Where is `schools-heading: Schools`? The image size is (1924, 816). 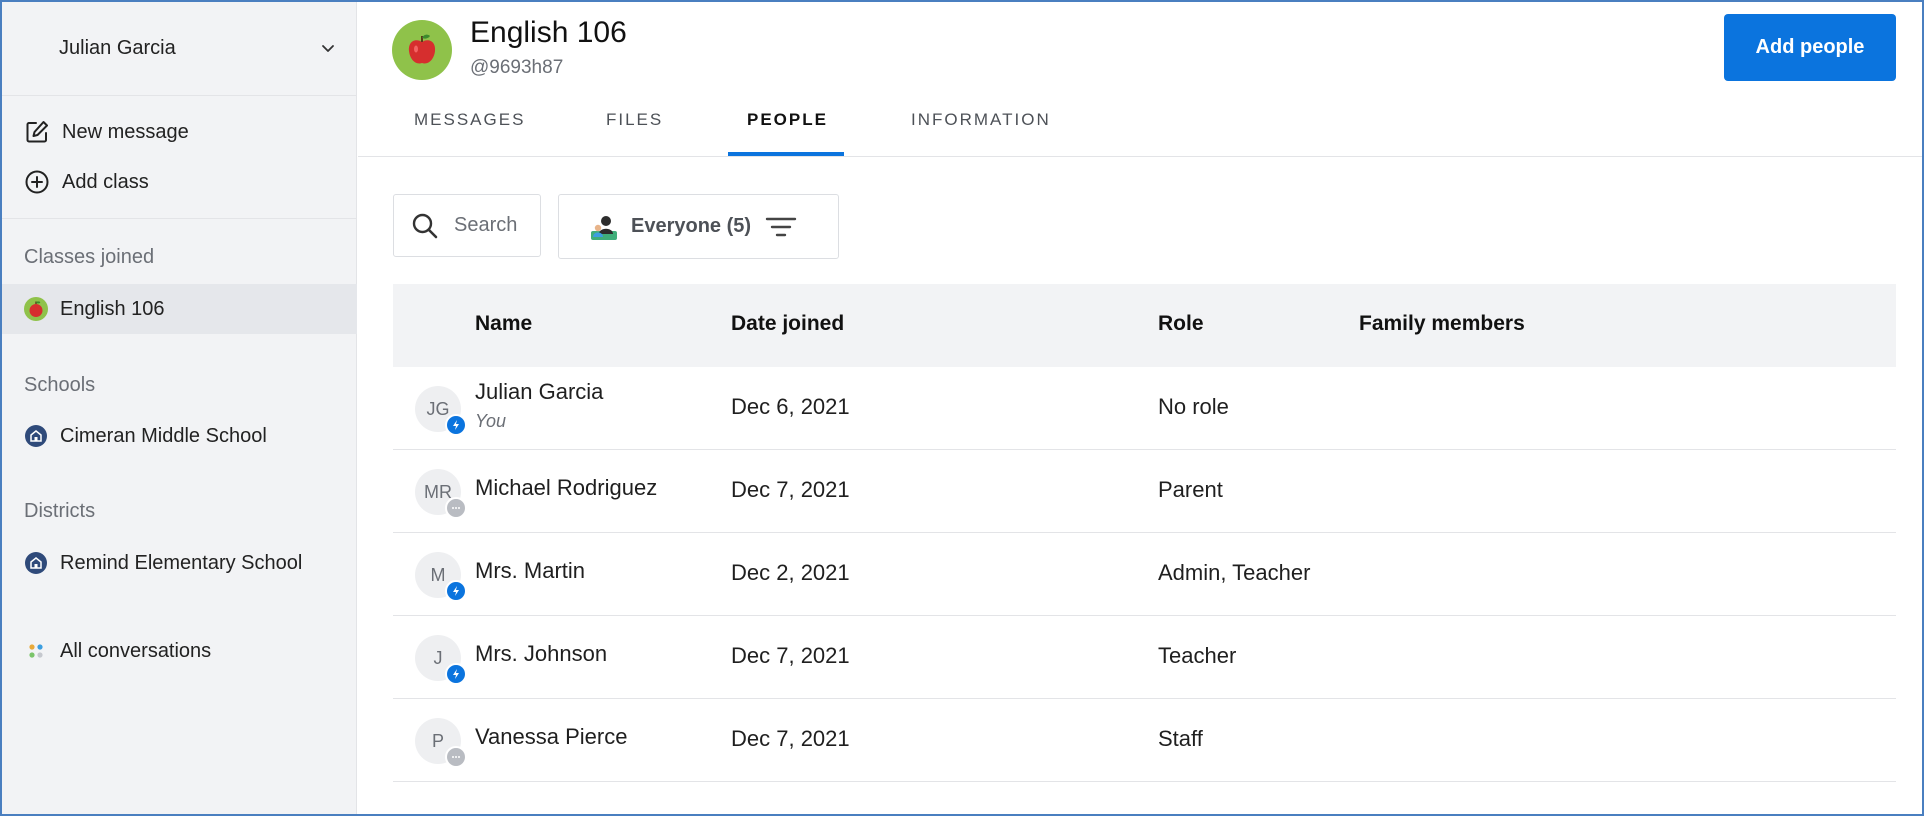 schools-heading: Schools is located at coordinates (60, 385).